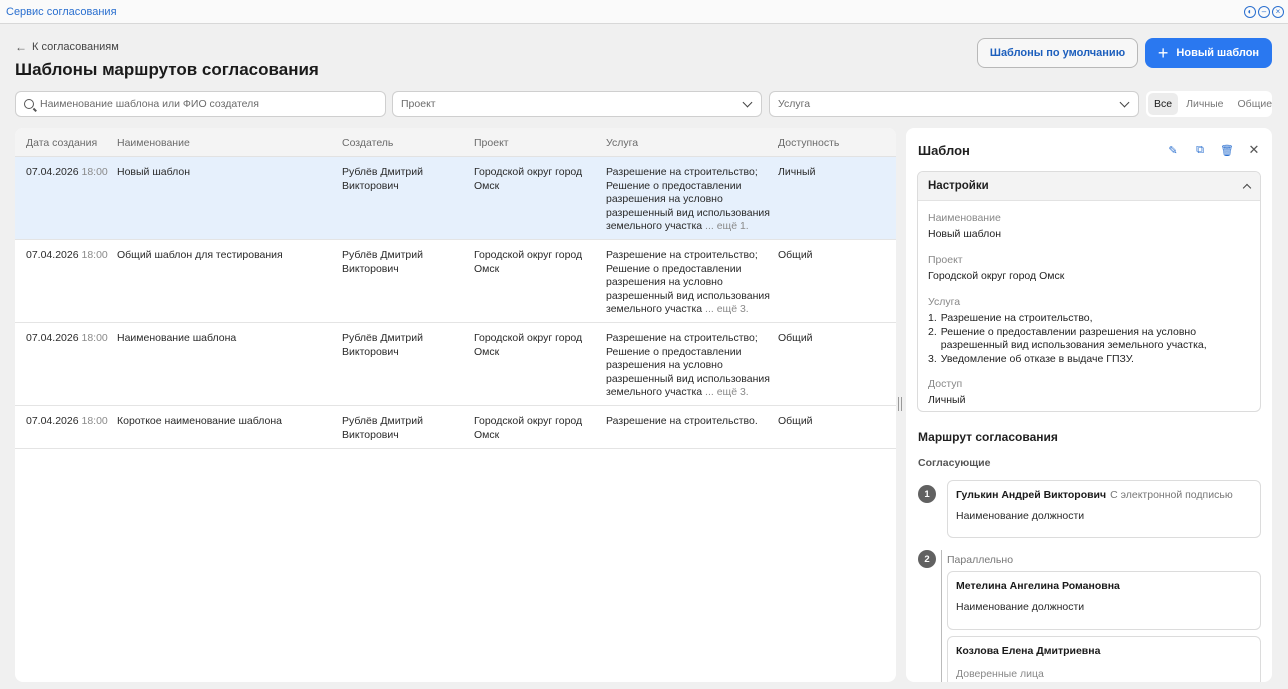 Image resolution: width=1288 pixels, height=689 pixels. What do you see at coordinates (988, 437) in the screenshot?
I see `route-title: Маршрут согласования` at bounding box center [988, 437].